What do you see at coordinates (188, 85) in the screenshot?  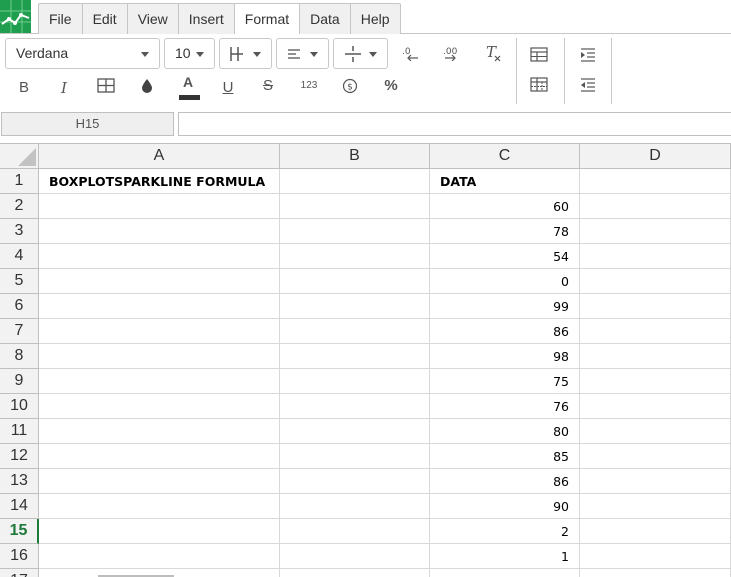 I see `font-color-button: A` at bounding box center [188, 85].